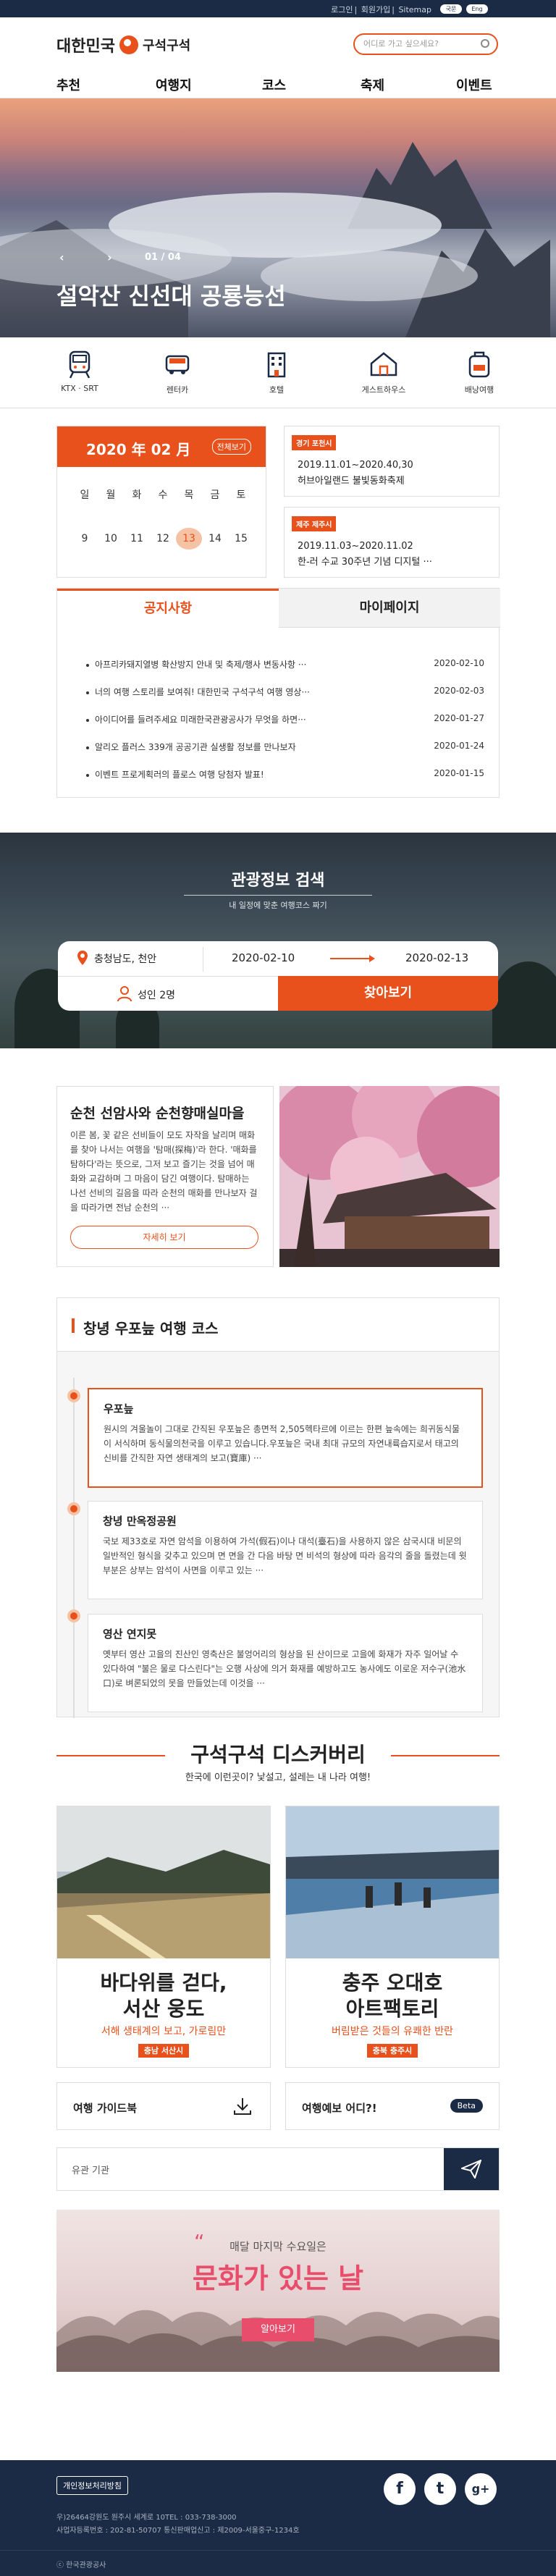 The width and height of the screenshot is (556, 2576). Describe the element at coordinates (278, 8) in the screenshot. I see `top-utility-bar: 로그인 | 회원가입 | Sitemap 국문 Eng` at that location.